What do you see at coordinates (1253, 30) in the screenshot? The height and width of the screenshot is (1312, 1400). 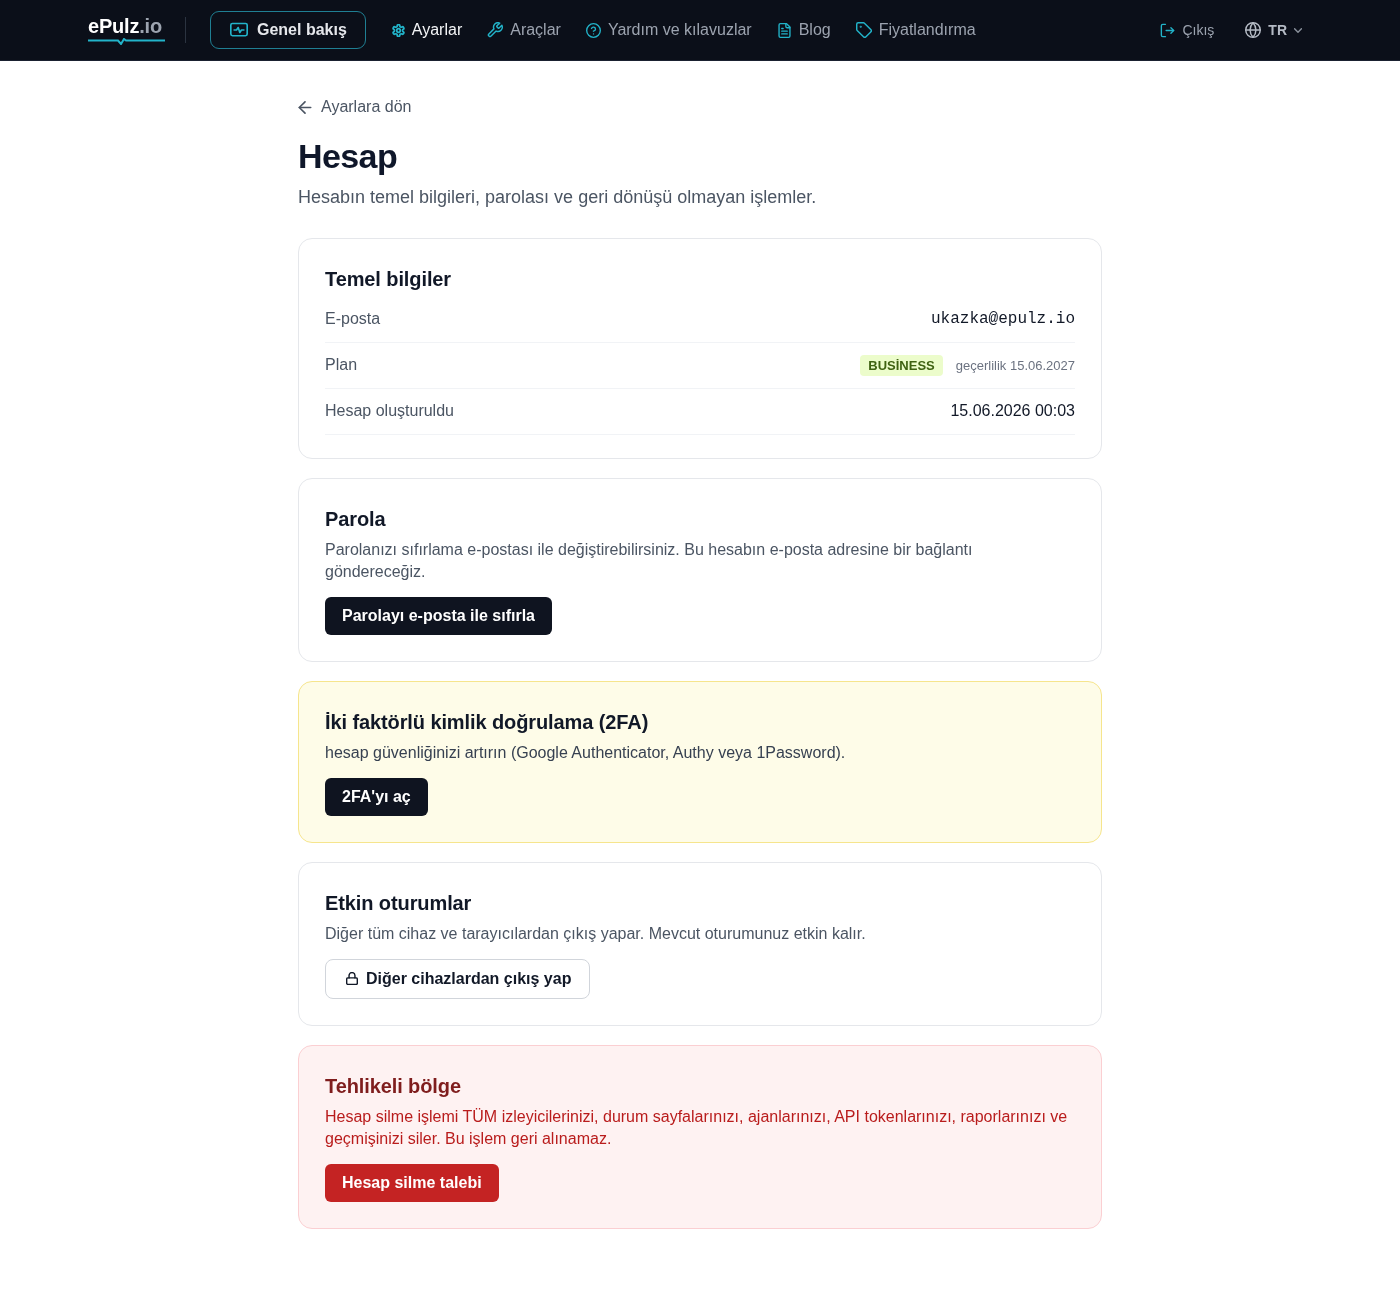 I see `globe-icon` at bounding box center [1253, 30].